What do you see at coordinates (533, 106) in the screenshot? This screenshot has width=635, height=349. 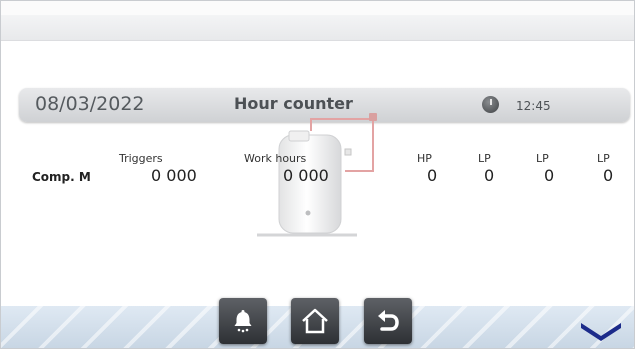 I see `time-display: 12:45` at bounding box center [533, 106].